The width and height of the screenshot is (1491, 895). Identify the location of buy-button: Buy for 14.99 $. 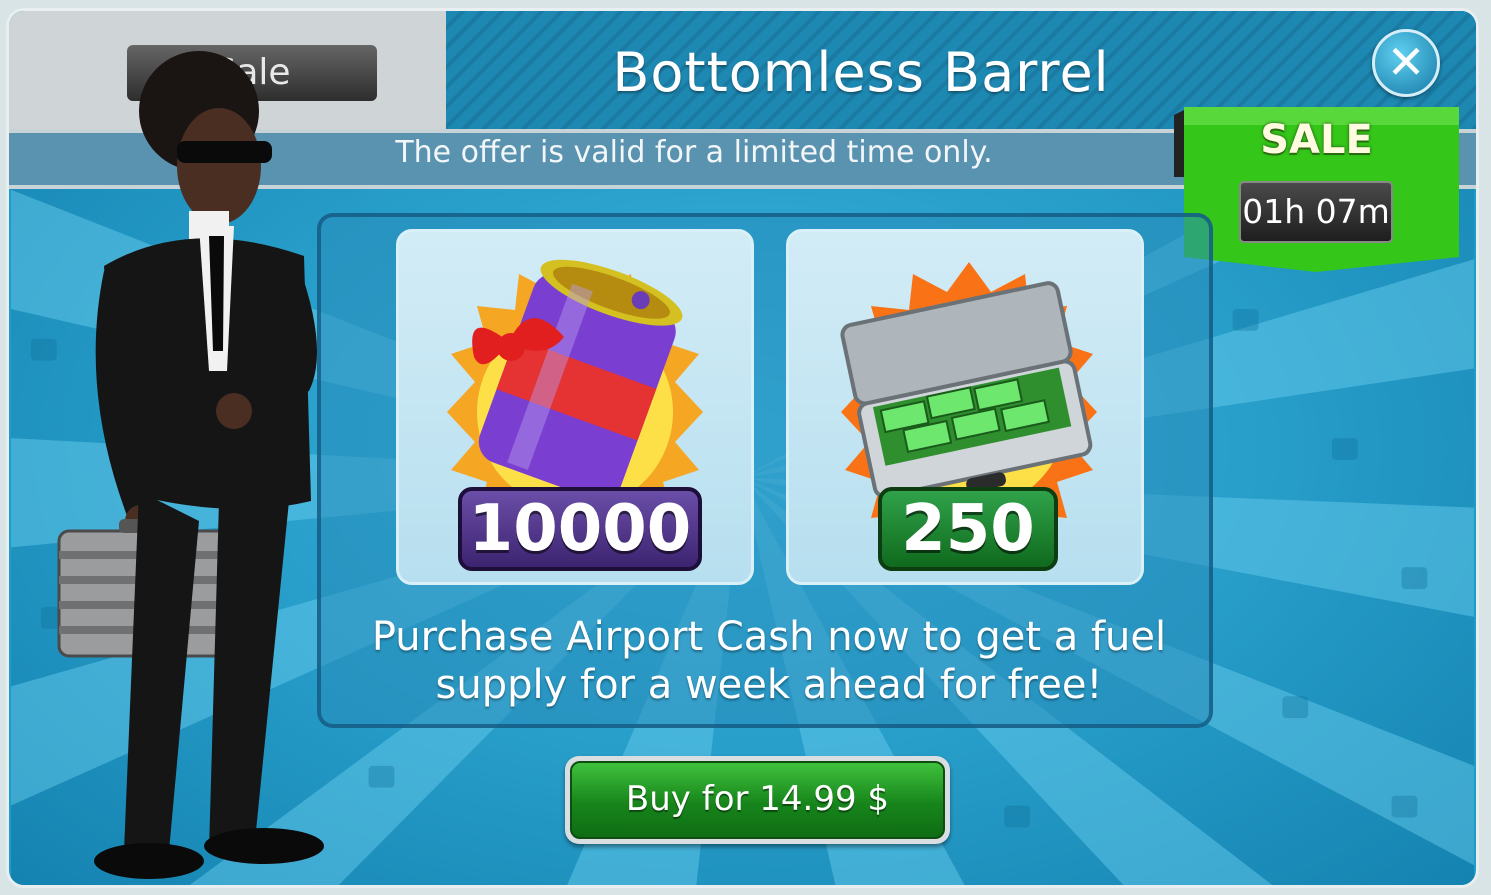
(757, 800).